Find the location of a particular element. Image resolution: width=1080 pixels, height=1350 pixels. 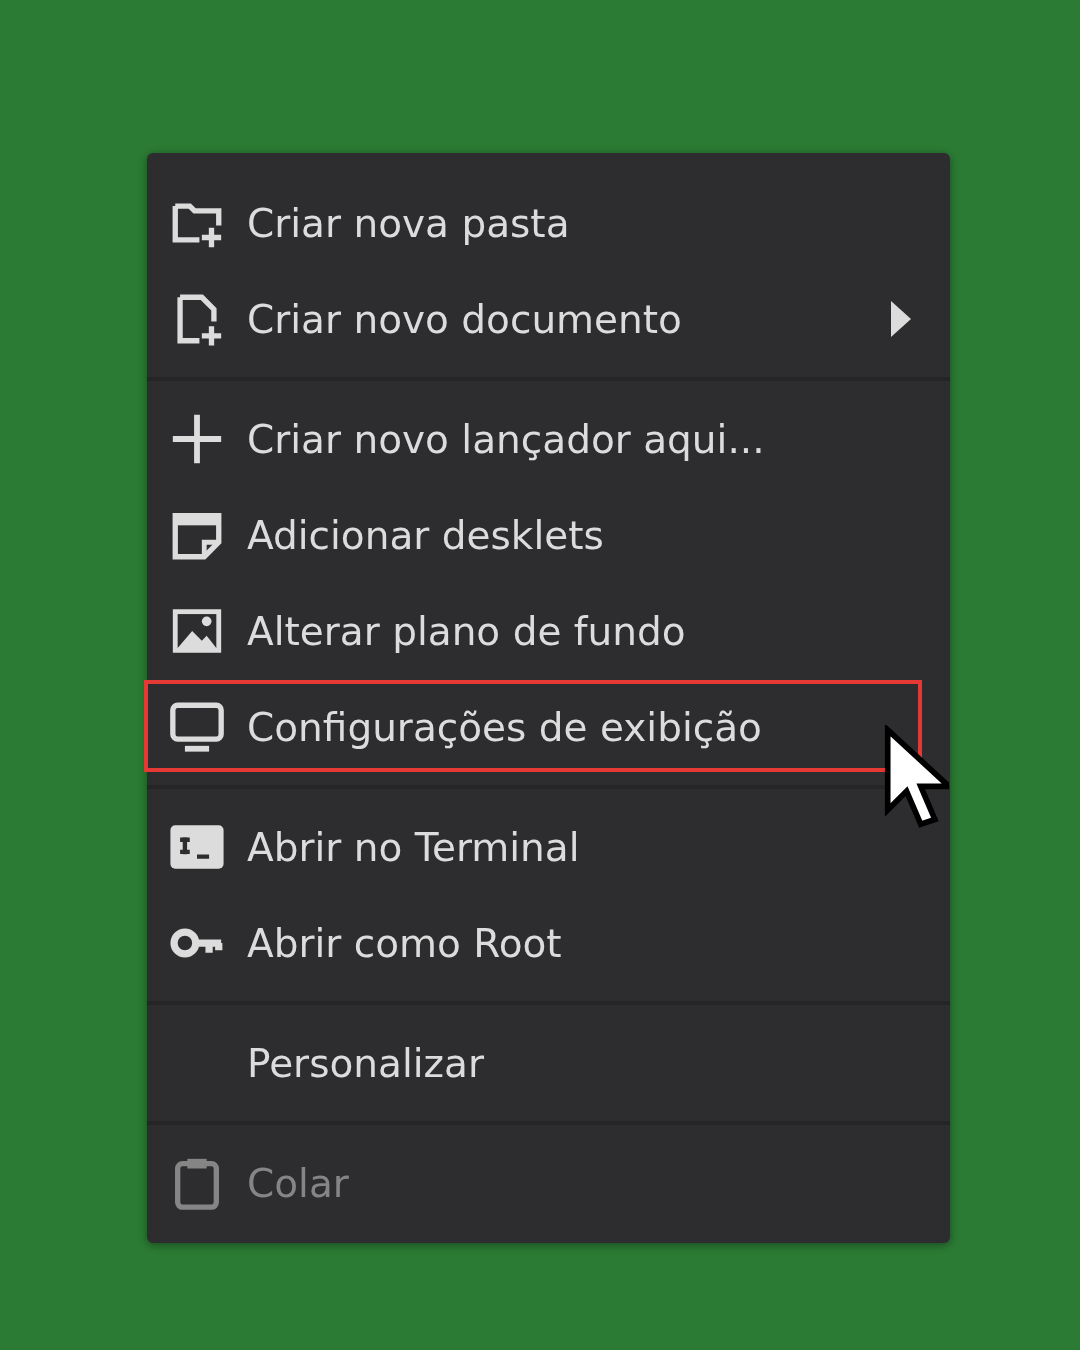

mouse-pointer-icon is located at coordinates (916, 777).